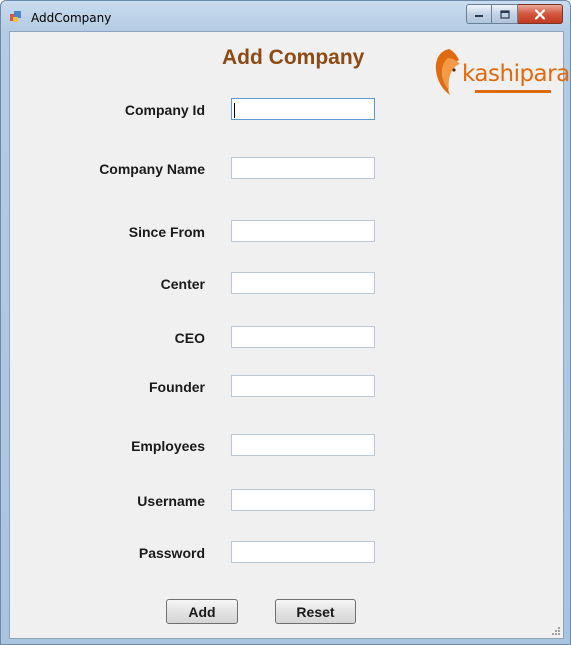 The image size is (571, 645). Describe the element at coordinates (303, 445) in the screenshot. I see `employees-input` at that location.